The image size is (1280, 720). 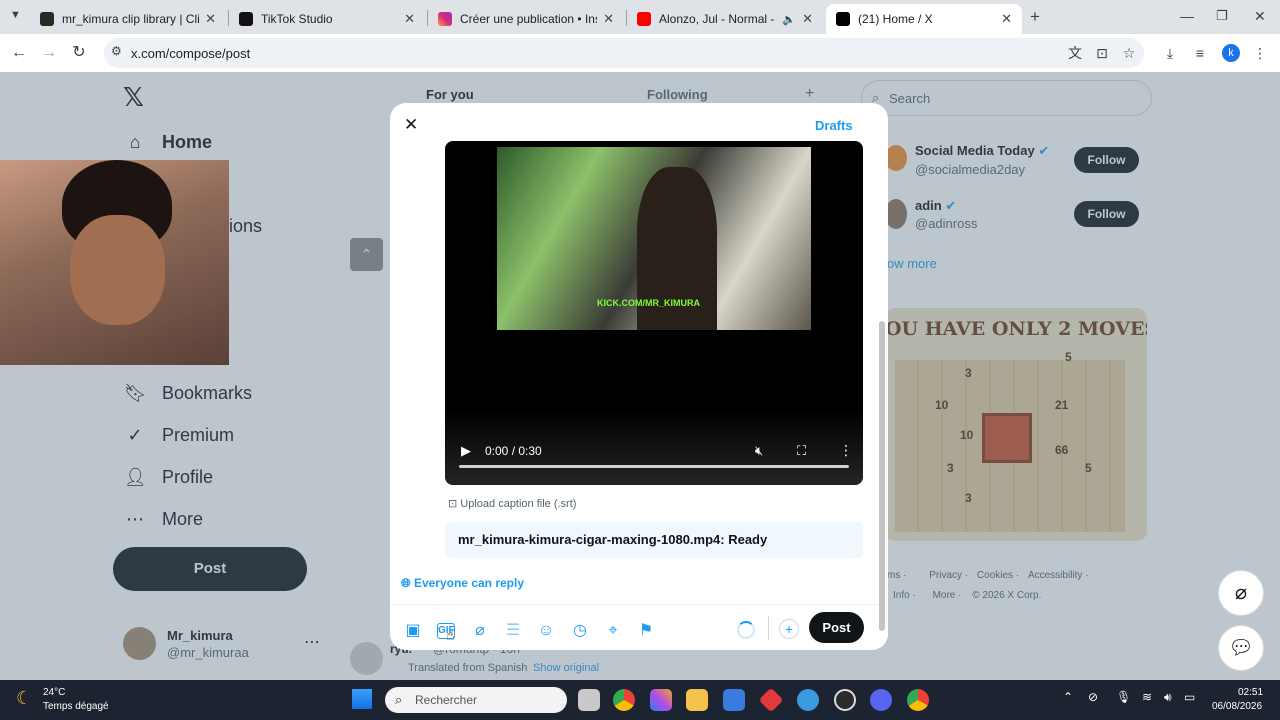 I want to click on clock-time: 02:51, so click(x=1250, y=692).